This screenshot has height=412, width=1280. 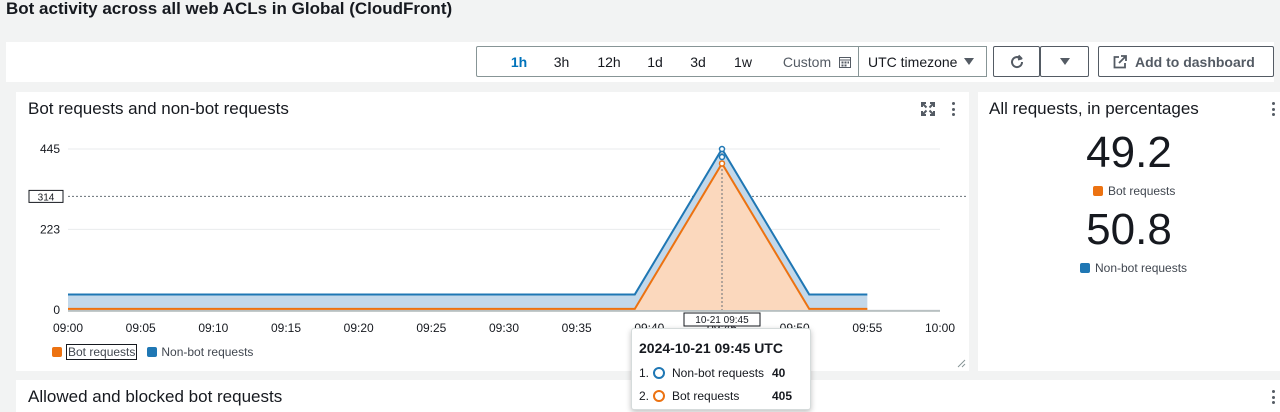 I want to click on chart-legend: Bot requests Non-bot requests, so click(x=157, y=352).